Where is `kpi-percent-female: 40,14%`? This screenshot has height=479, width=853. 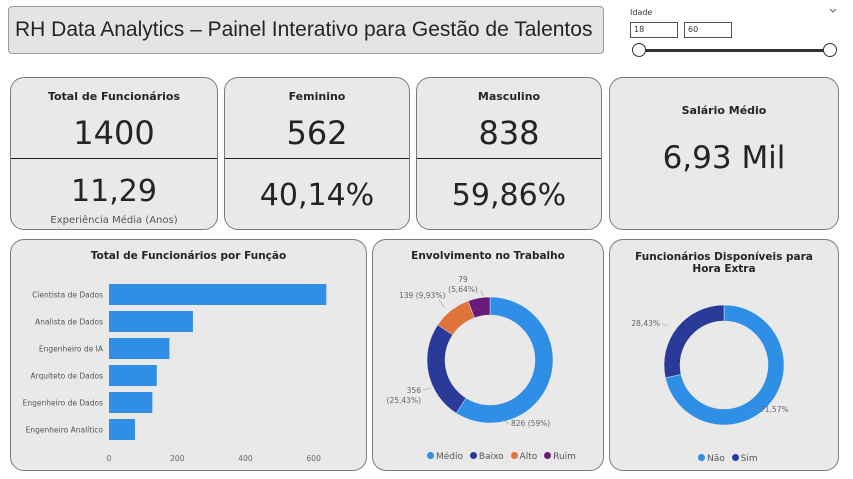 kpi-percent-female: 40,14% is located at coordinates (317, 195).